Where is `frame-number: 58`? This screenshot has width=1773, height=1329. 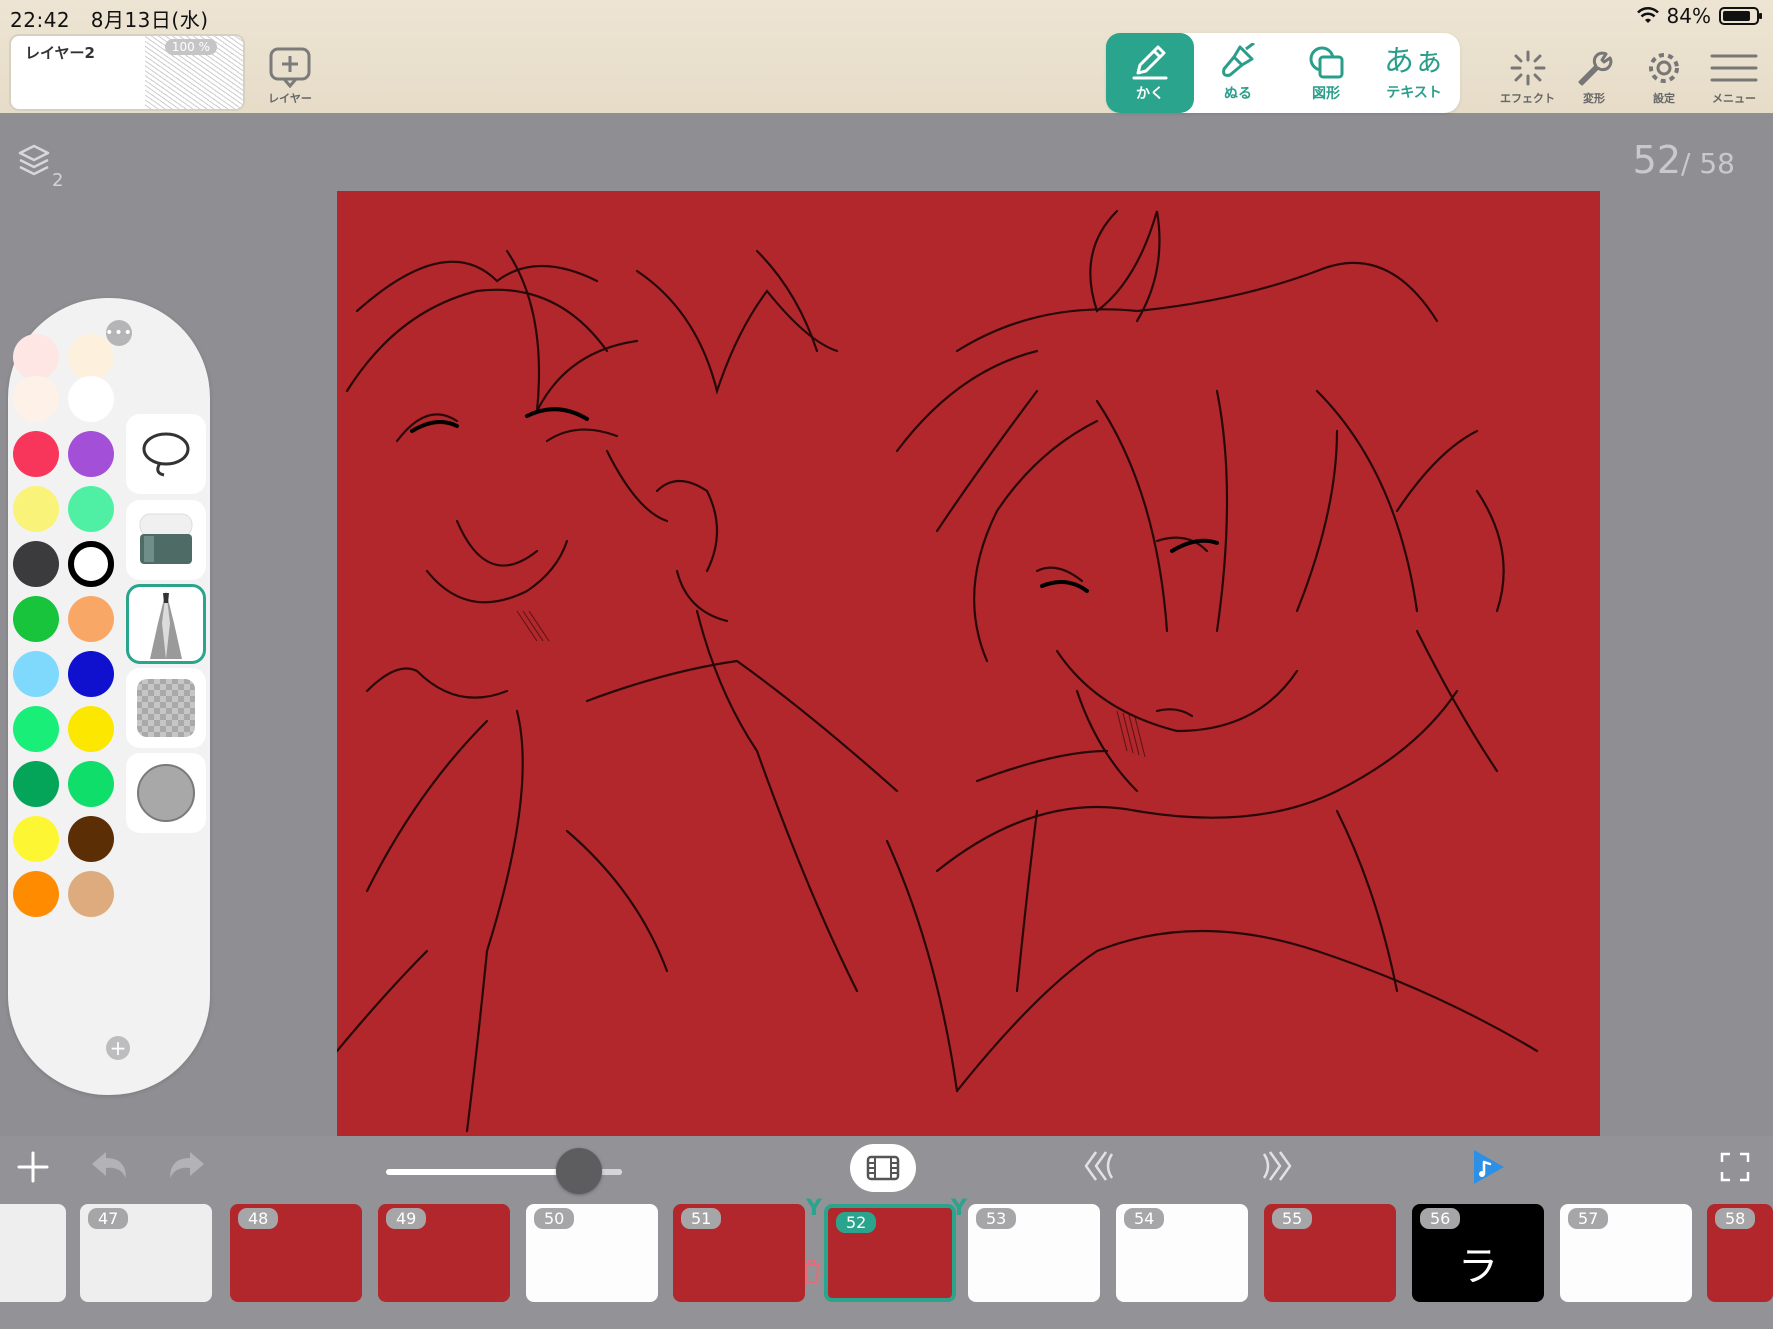
frame-number: 58 is located at coordinates (1735, 1218).